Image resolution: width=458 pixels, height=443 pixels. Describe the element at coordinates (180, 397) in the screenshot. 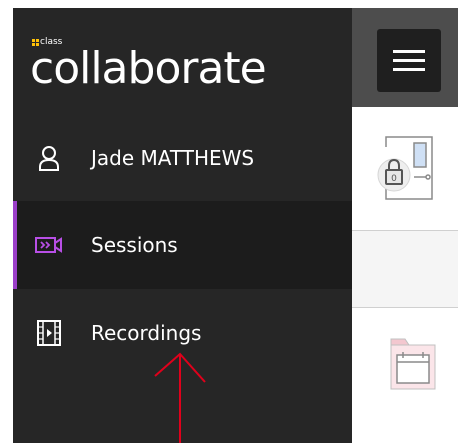

I see `annotation-arrow-icon` at that location.